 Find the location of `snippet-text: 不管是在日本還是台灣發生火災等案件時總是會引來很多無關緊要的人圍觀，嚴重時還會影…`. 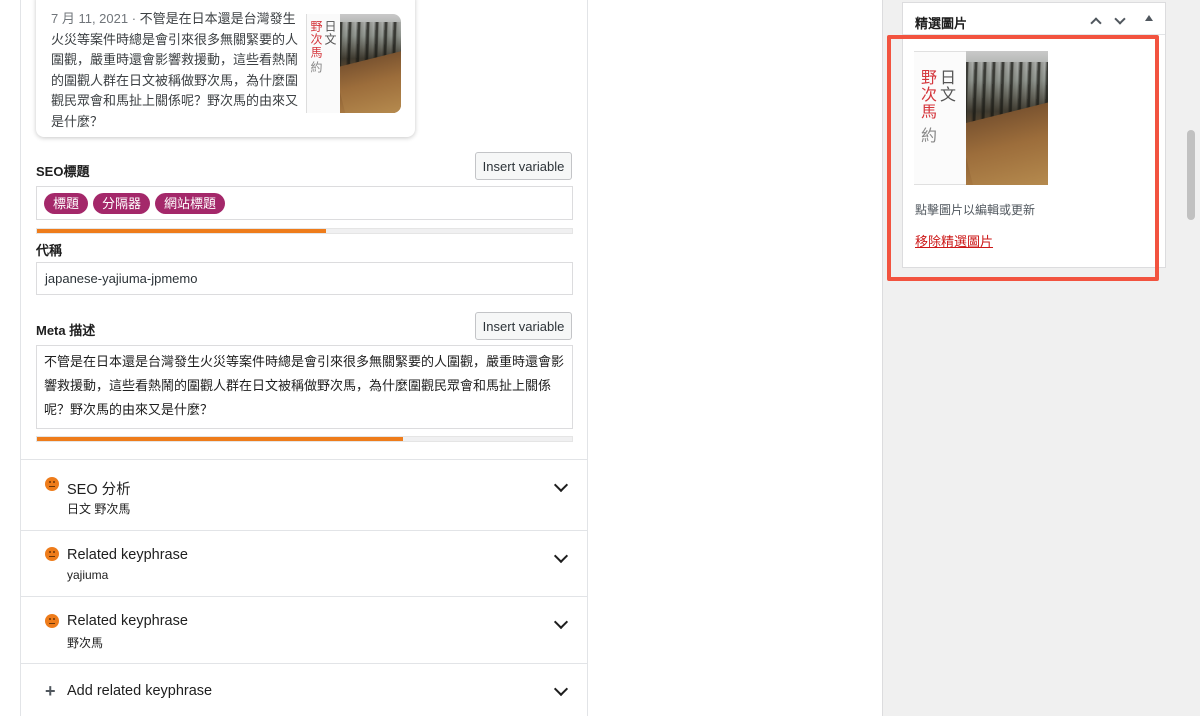

snippet-text: 不管是在日本還是台灣發生火災等案件時總是會引來很多無關緊要的人圍觀，嚴重時還會影… is located at coordinates (175, 70).